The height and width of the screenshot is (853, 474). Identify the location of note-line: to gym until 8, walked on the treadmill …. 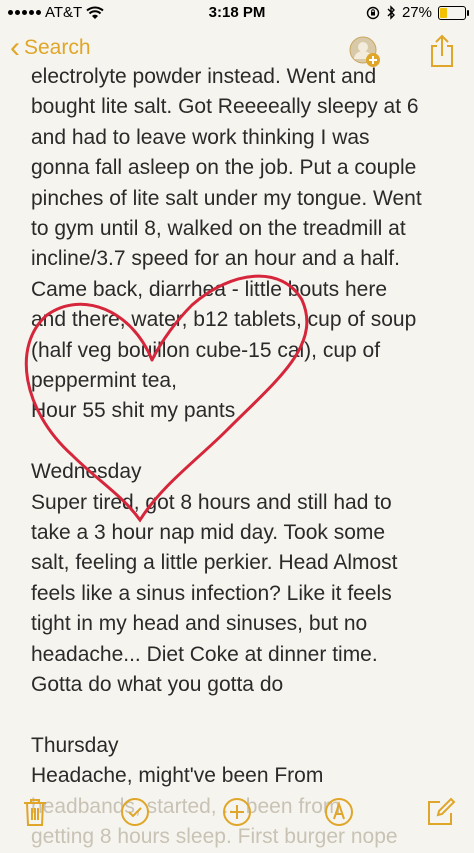
(218, 229).